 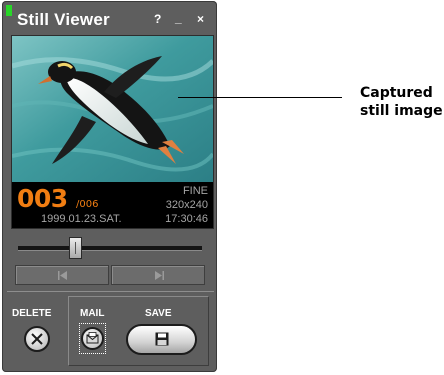 What do you see at coordinates (110, 291) in the screenshot?
I see `divider` at bounding box center [110, 291].